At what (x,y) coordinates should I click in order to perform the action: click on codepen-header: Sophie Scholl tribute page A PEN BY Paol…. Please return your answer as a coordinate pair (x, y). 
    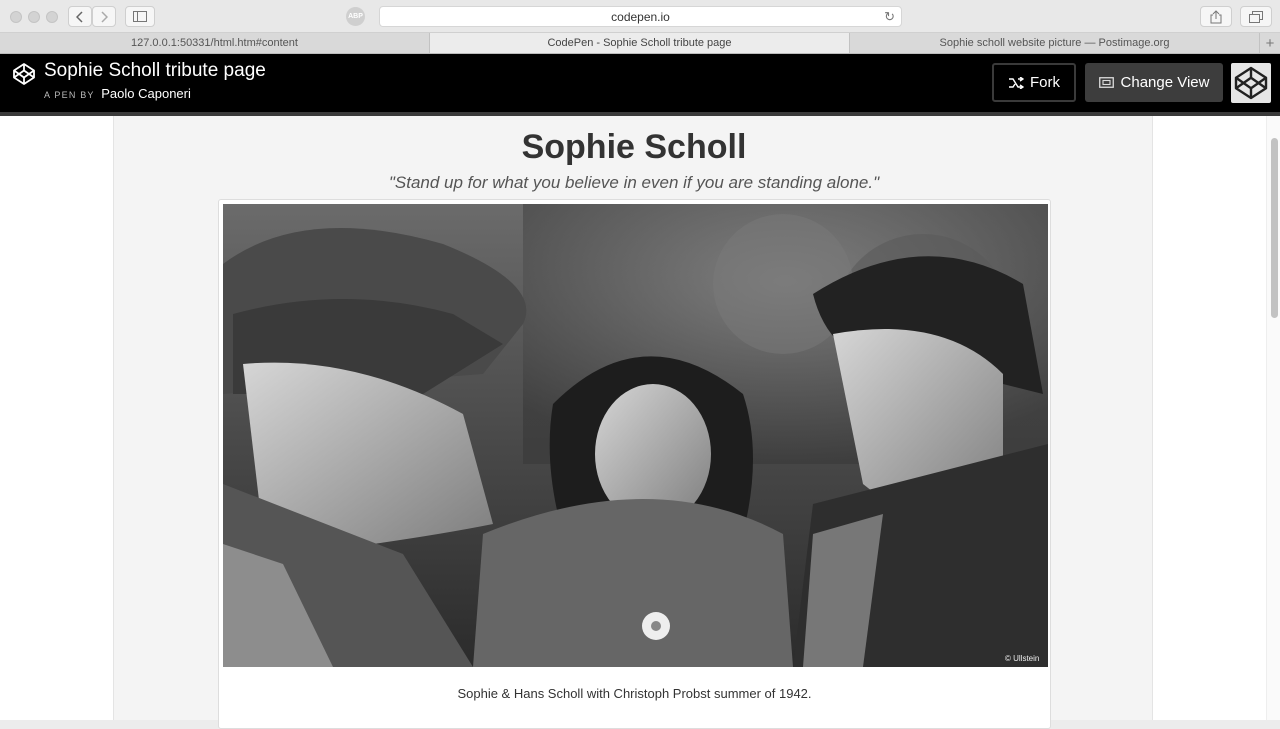
    Looking at the image, I should click on (640, 83).